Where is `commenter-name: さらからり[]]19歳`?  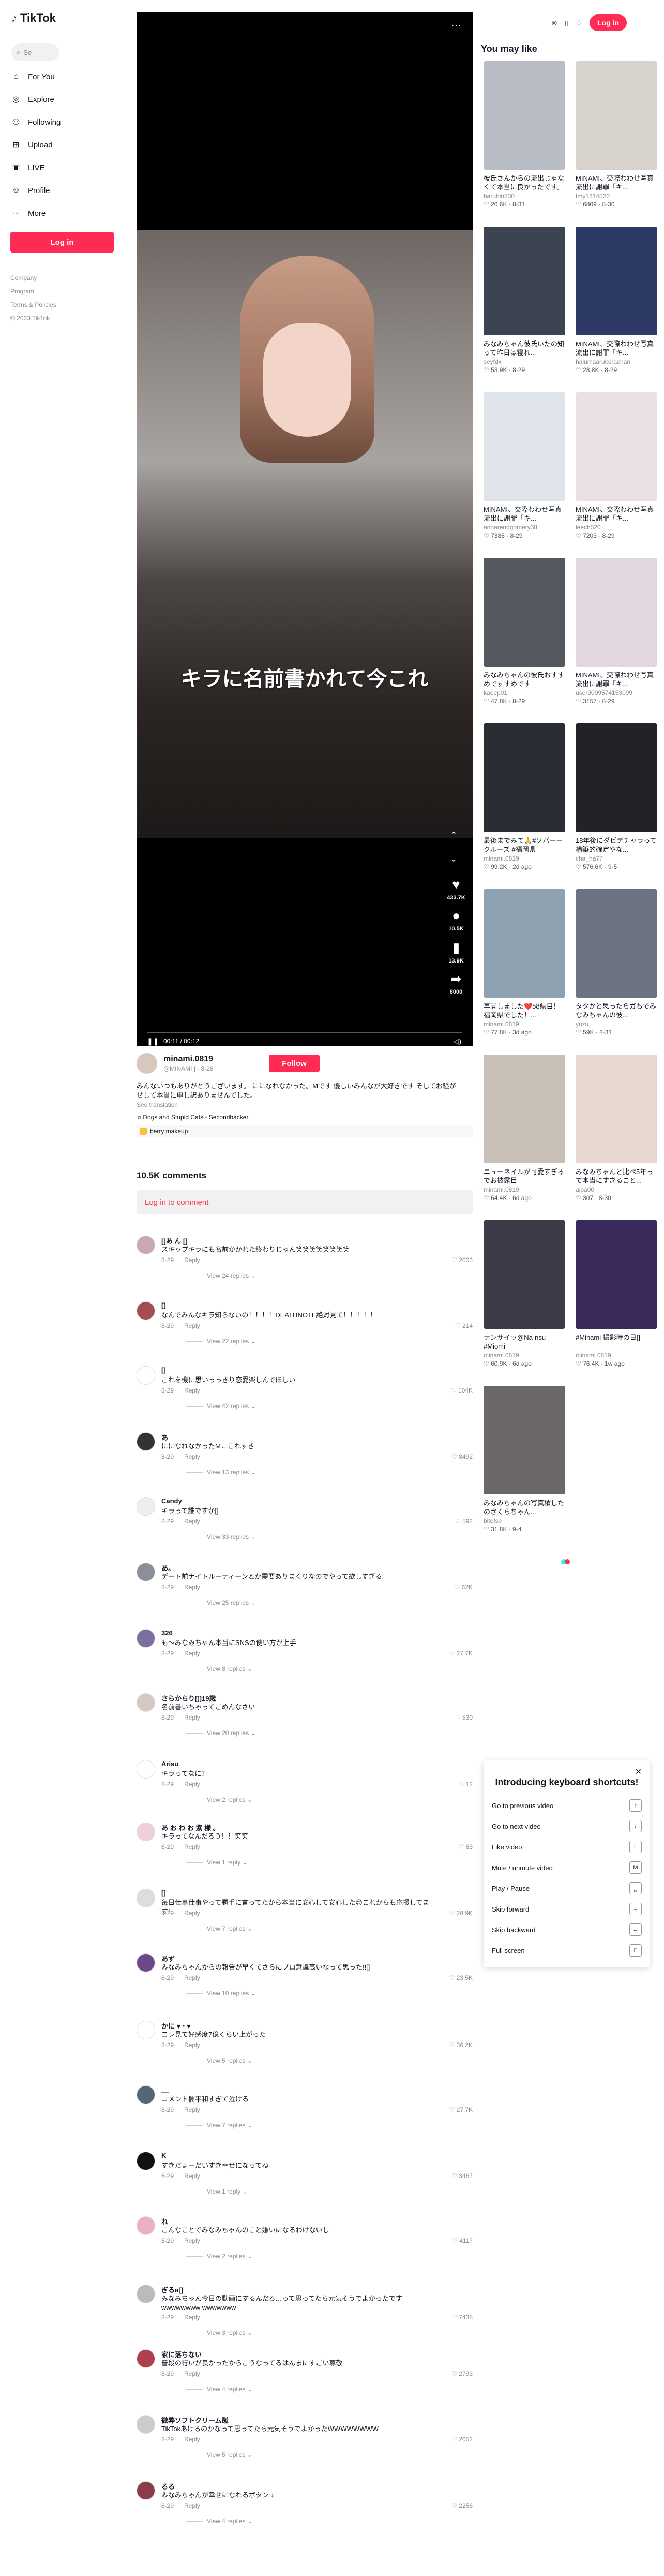
commenter-name: さらからり[]]19歳 is located at coordinates (188, 1698).